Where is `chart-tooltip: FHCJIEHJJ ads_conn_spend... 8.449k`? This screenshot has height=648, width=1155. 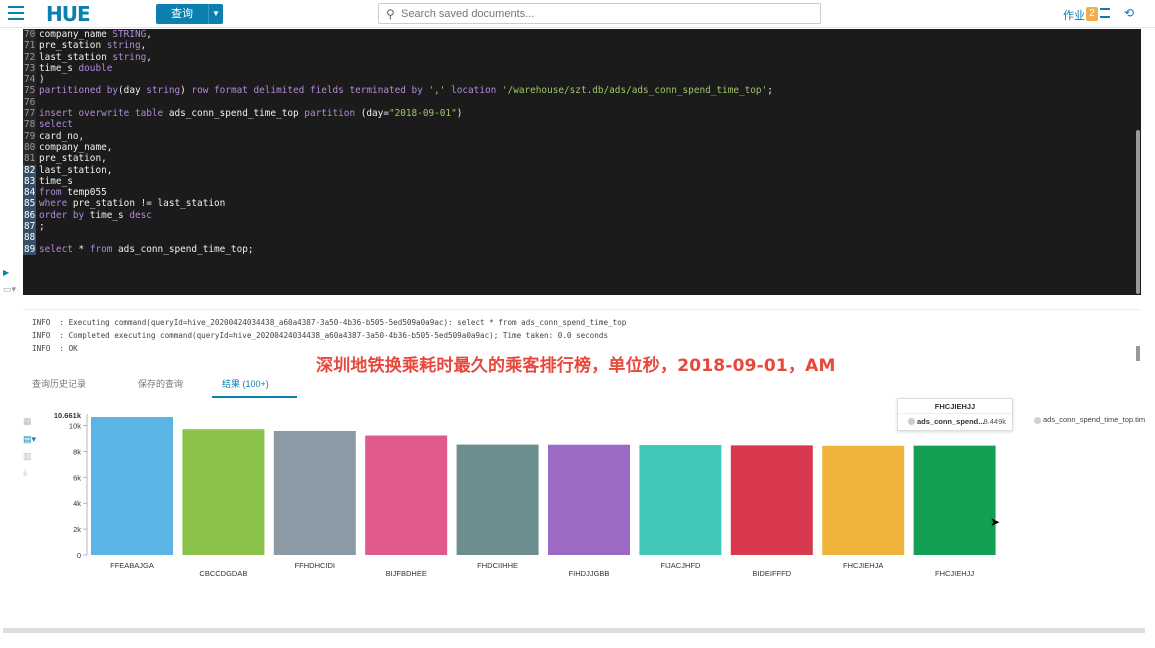
chart-tooltip: FHCJIEHJJ ads_conn_spend... 8.449k is located at coordinates (955, 414).